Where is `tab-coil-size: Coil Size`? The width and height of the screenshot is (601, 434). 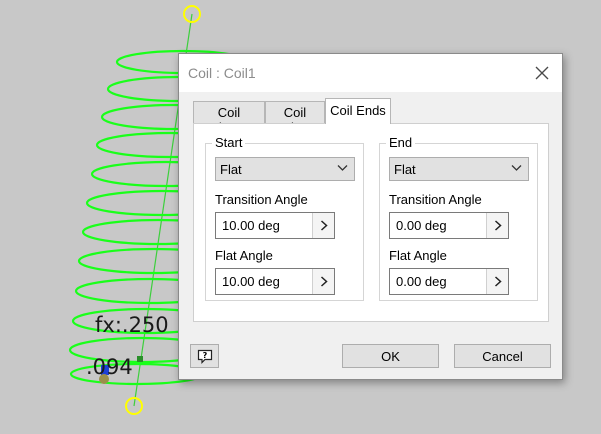
tab-coil-size: Coil Size is located at coordinates (295, 118).